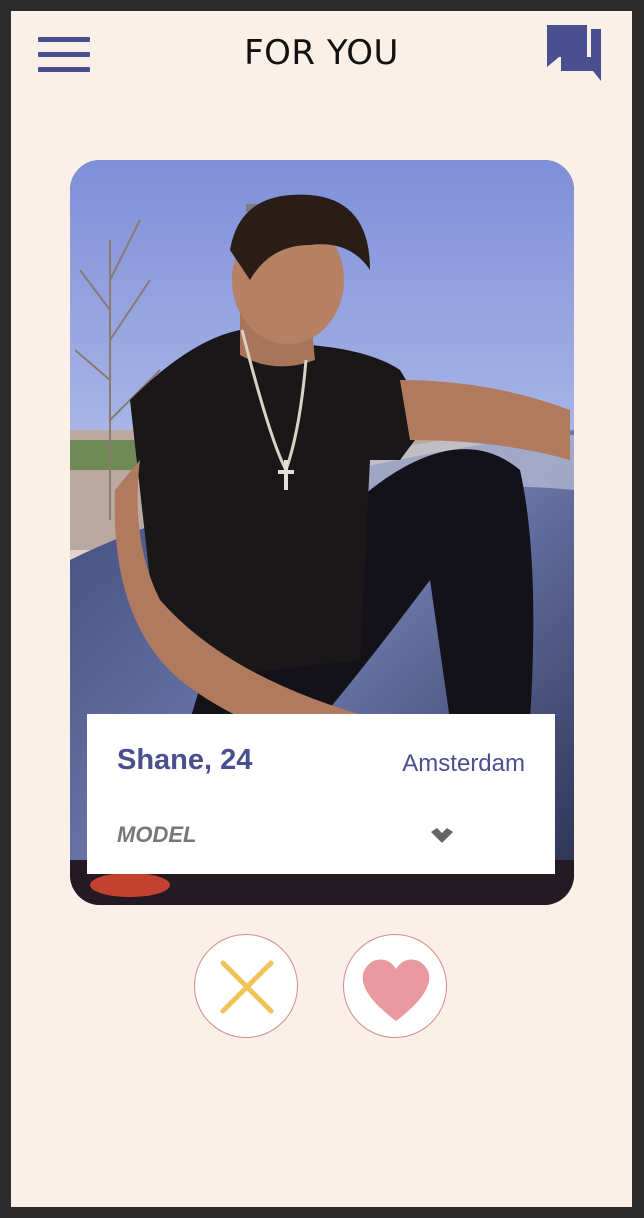  I want to click on chevron-down-icon, so click(442, 835).